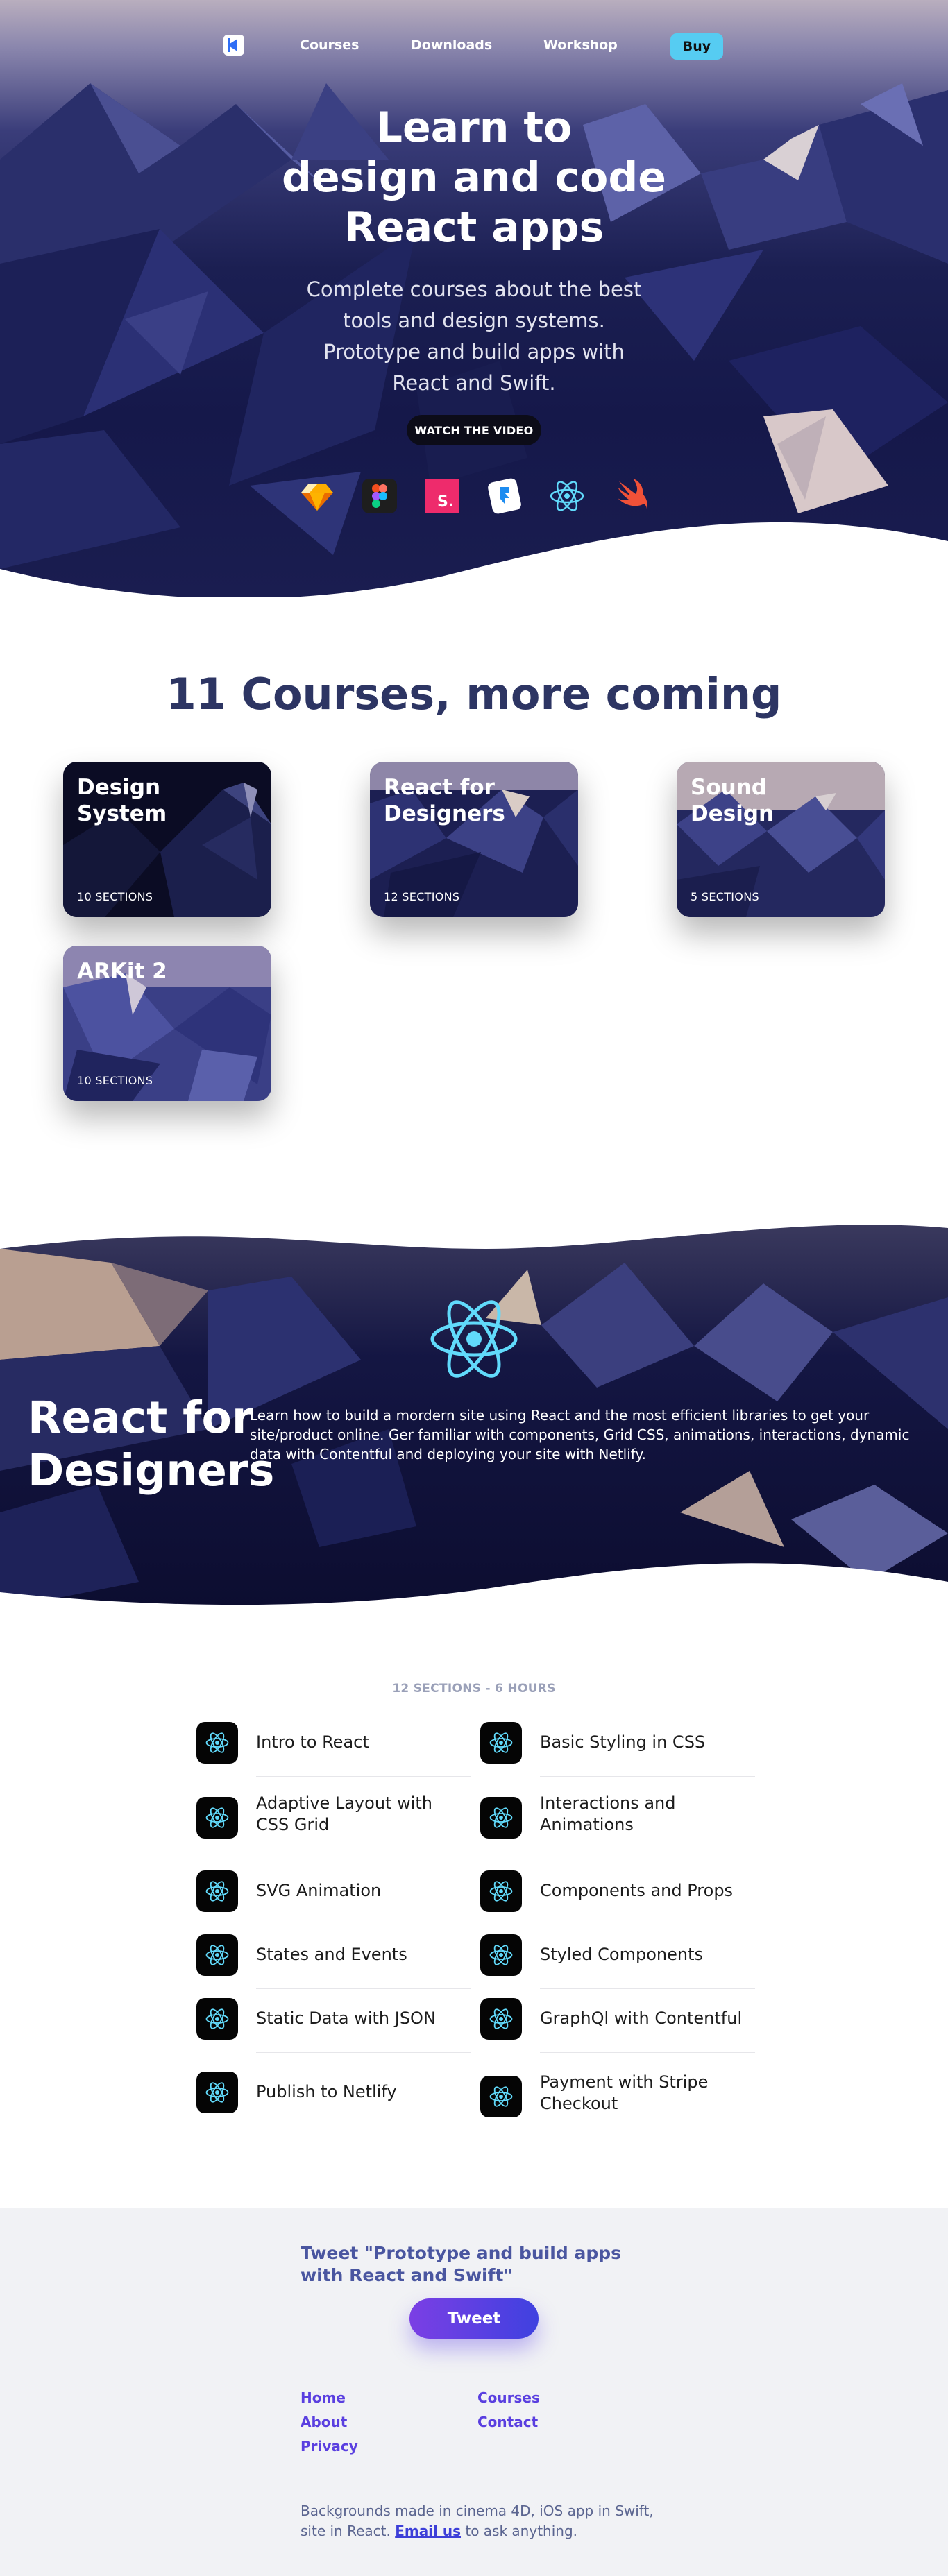 The height and width of the screenshot is (2576, 948). I want to click on section-title: GraphQl with Contentful, so click(641, 2018).